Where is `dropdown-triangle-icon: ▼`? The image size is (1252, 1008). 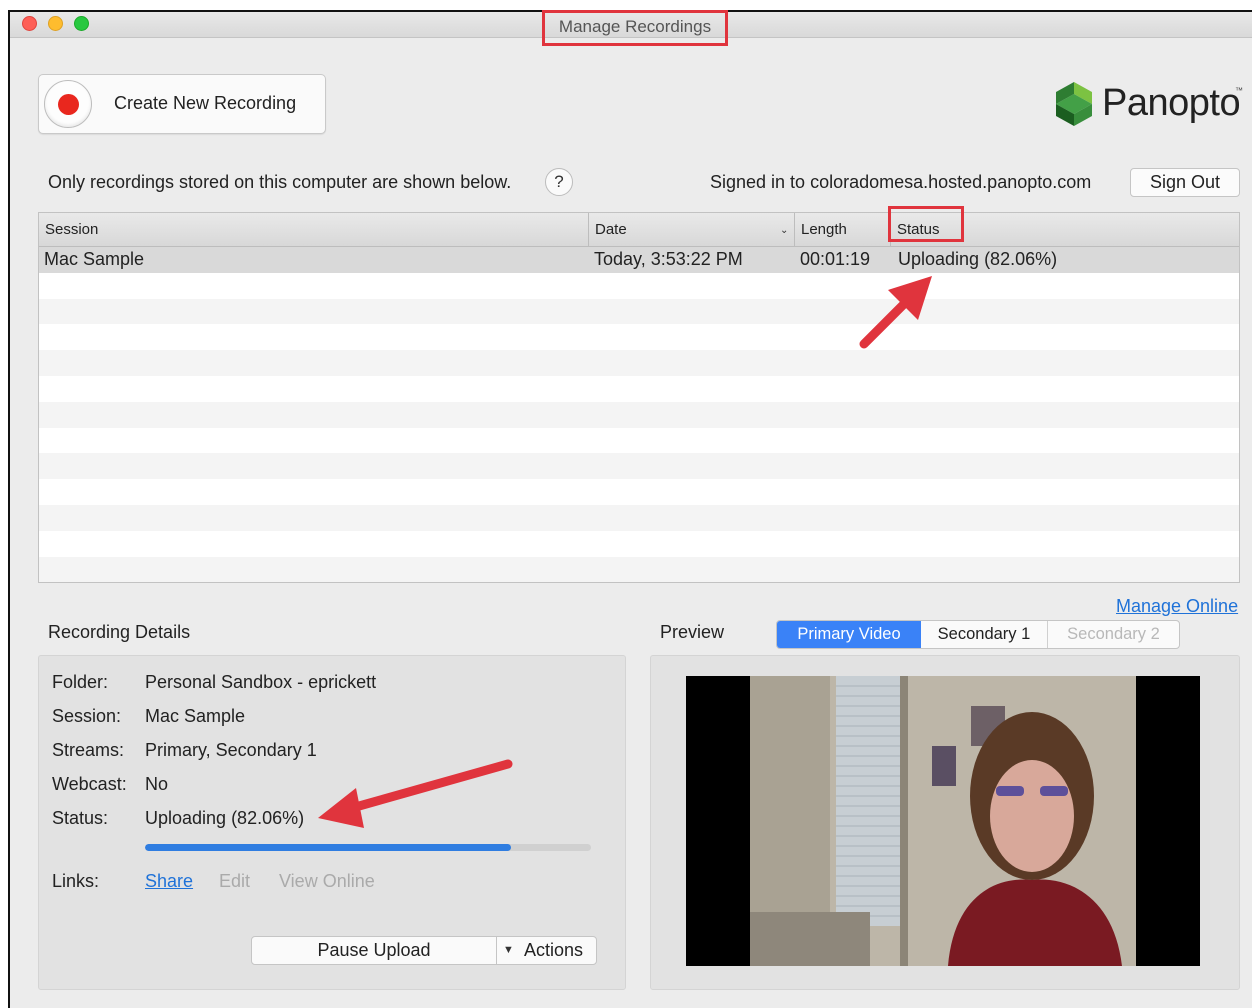
dropdown-triangle-icon: ▼ is located at coordinates (508, 950).